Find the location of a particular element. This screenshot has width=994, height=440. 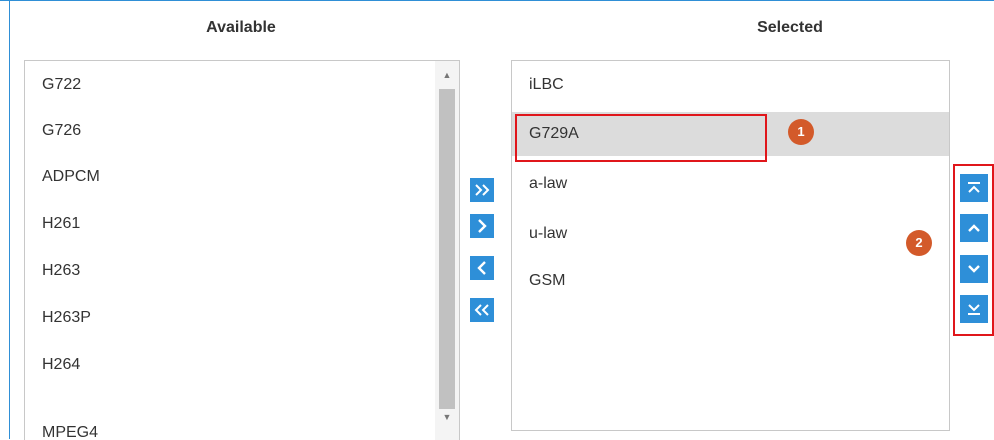

list-item-adpcm: ADPCM is located at coordinates (230, 177).